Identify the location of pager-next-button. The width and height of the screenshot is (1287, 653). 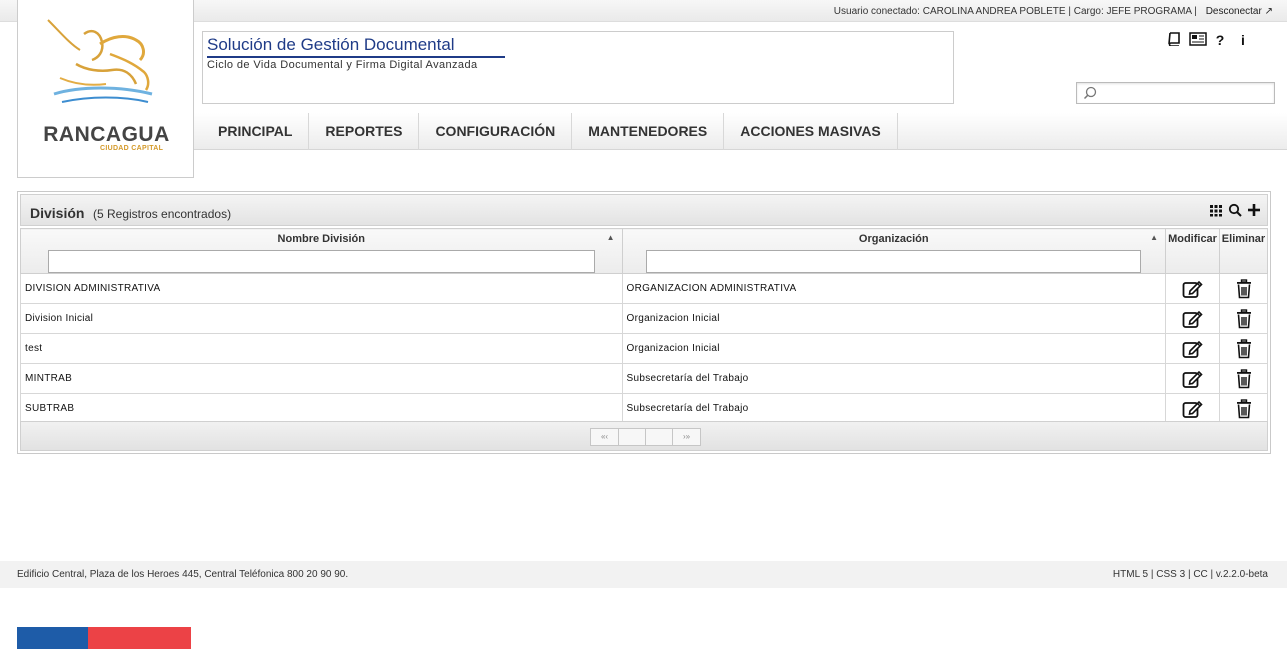
(659, 437).